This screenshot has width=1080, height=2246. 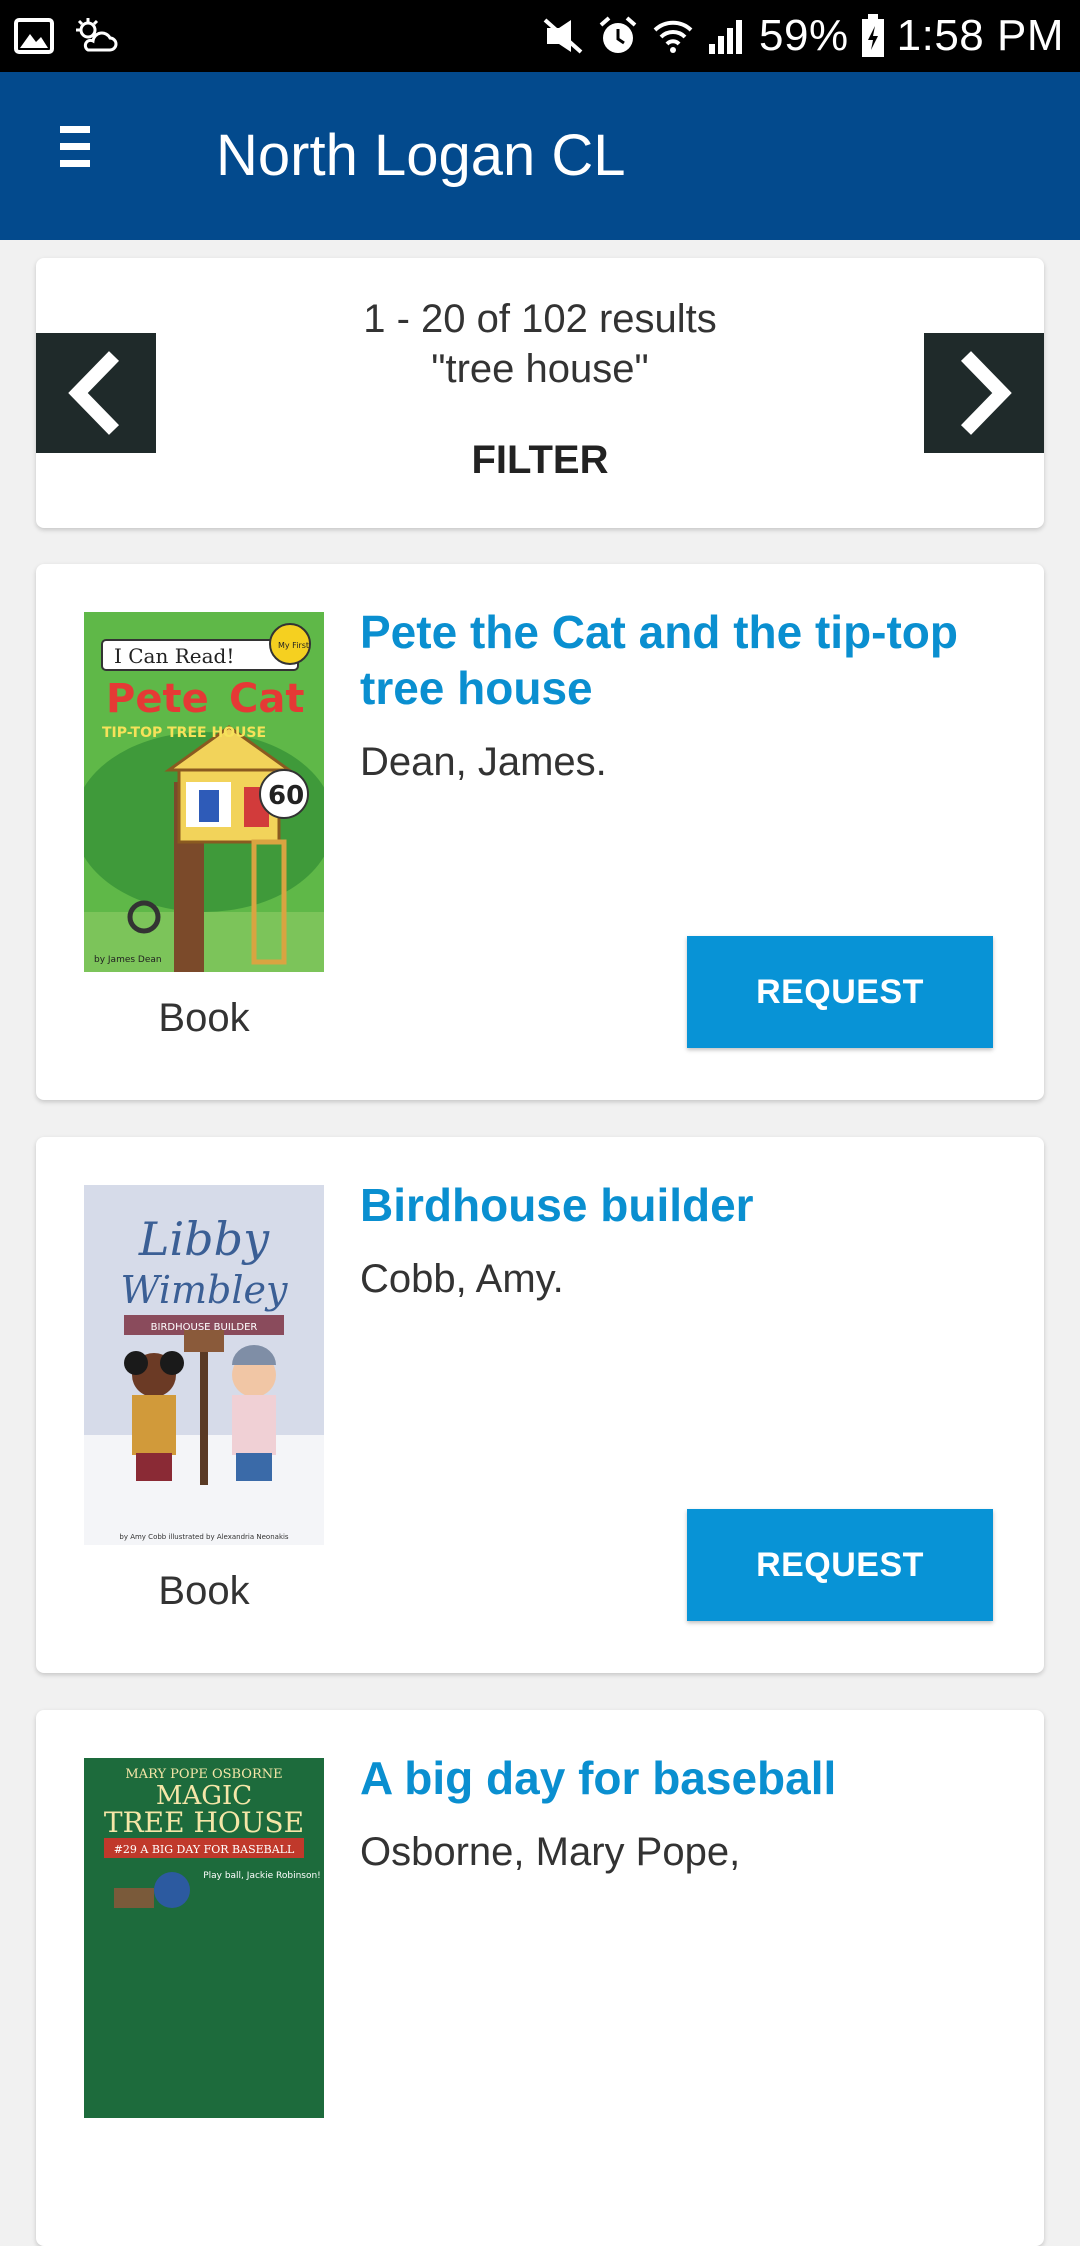 I want to click on app-bar: North Logan CL, so click(x=540, y=156).